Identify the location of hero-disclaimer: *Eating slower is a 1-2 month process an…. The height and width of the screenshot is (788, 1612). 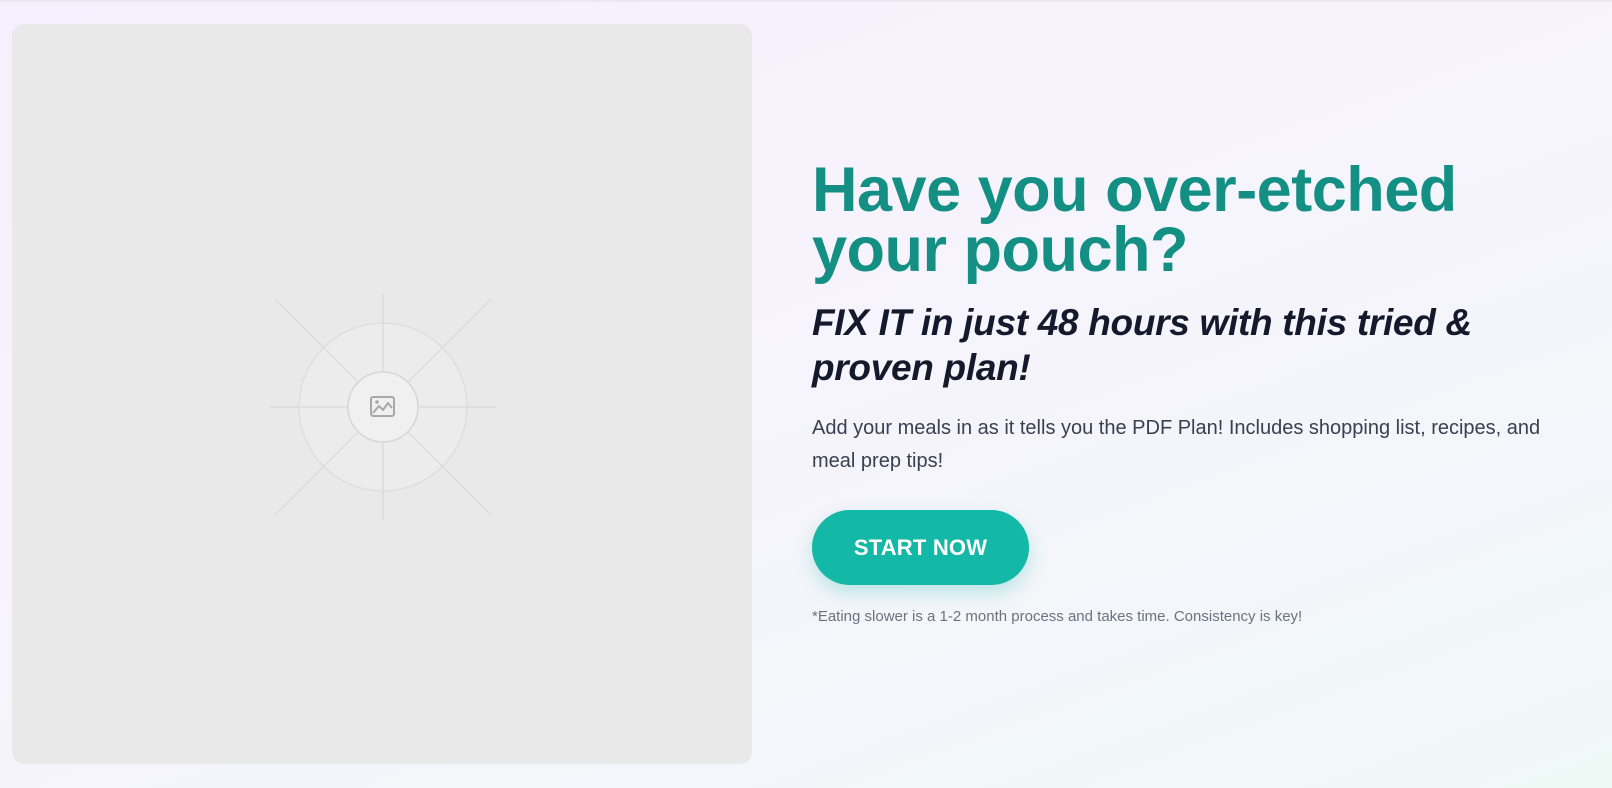
(1057, 616).